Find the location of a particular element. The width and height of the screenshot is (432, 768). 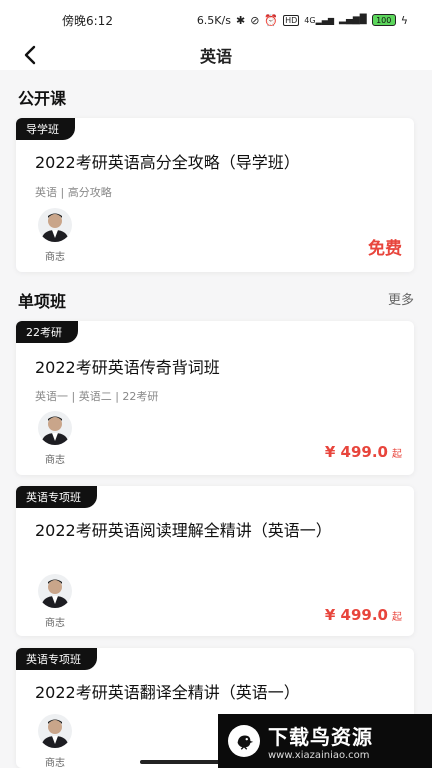

bird-logo-icon is located at coordinates (244, 741).